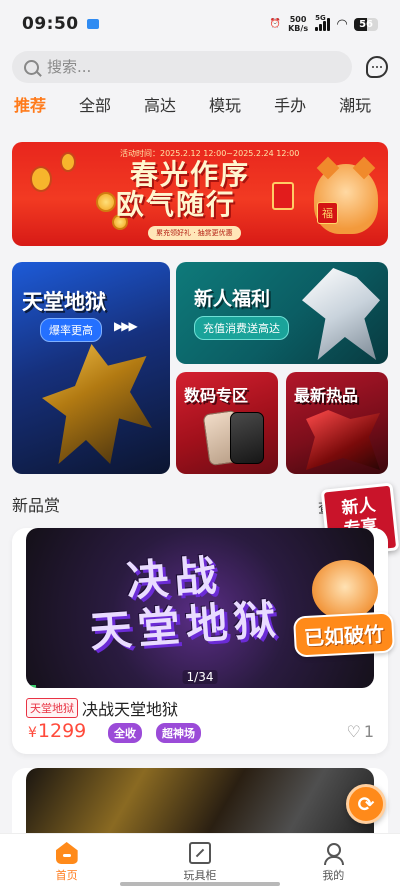  What do you see at coordinates (327, 213) in the screenshot?
I see `fu-envelope: 福` at bounding box center [327, 213].